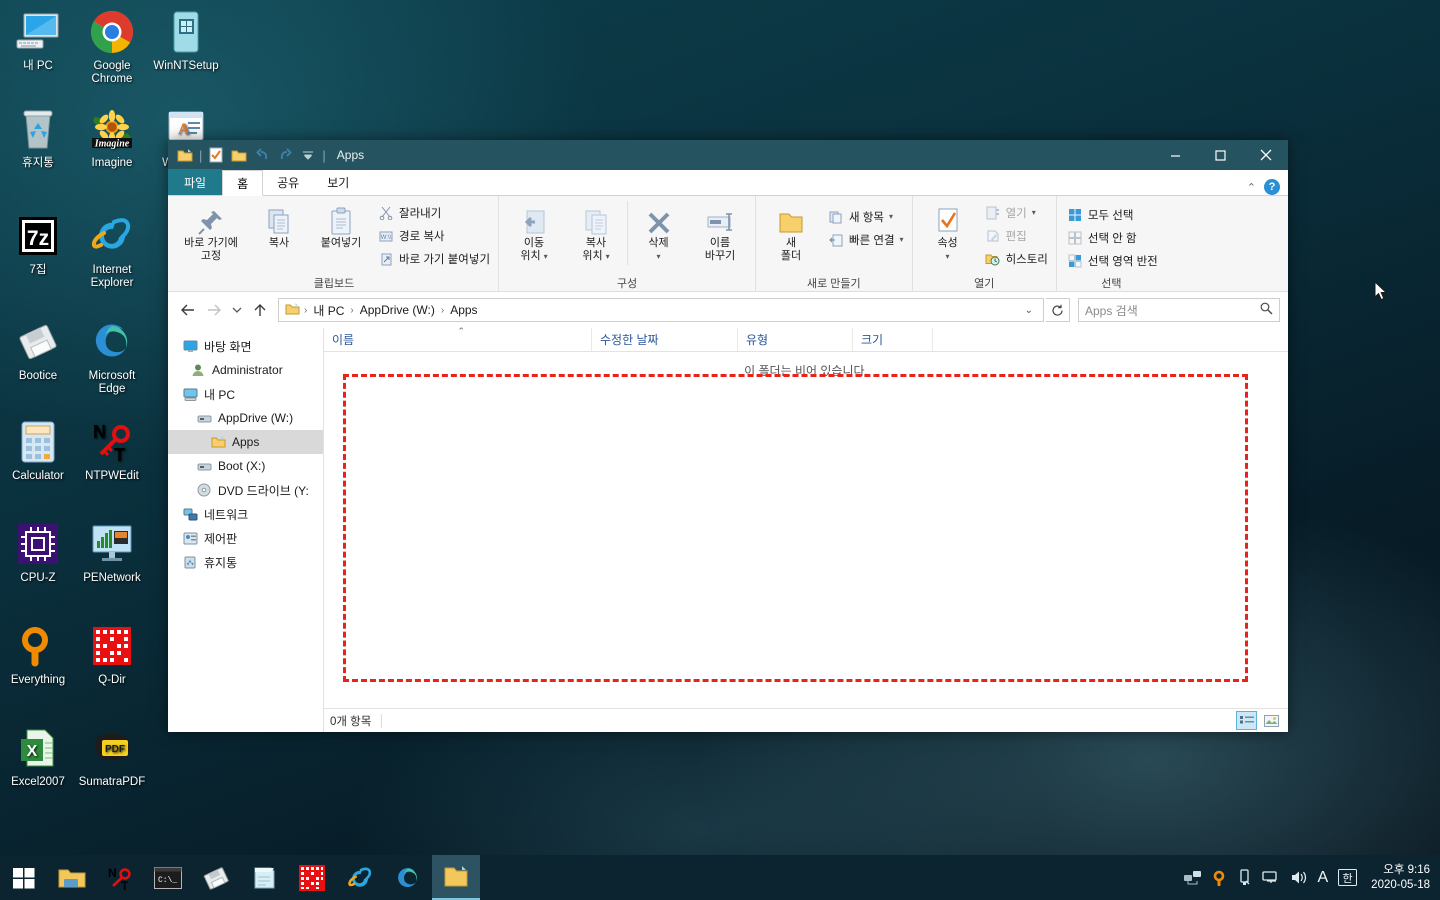 The image size is (1440, 900). Describe the element at coordinates (434, 258) in the screenshot. I see `paste-shortcut-button: 바로 가기 붙여넣기` at that location.